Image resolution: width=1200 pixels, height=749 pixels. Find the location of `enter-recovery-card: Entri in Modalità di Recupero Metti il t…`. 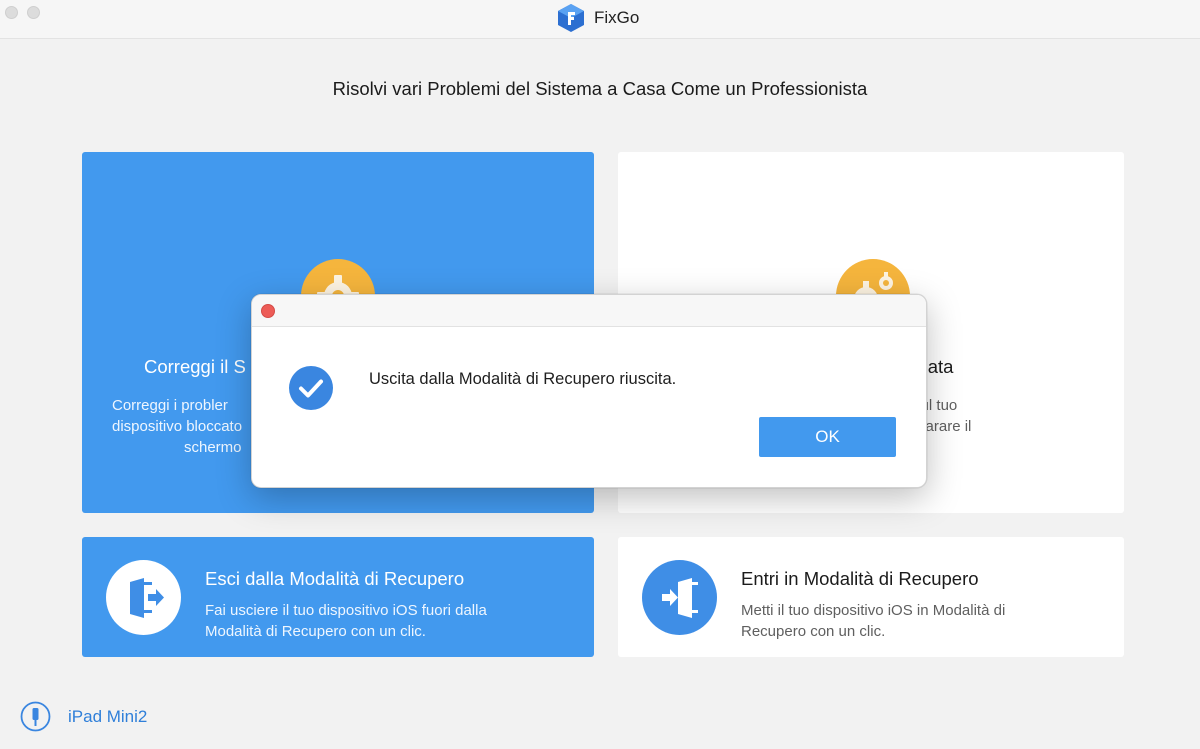

enter-recovery-card: Entri in Modalità di Recupero Metti il t… is located at coordinates (871, 597).